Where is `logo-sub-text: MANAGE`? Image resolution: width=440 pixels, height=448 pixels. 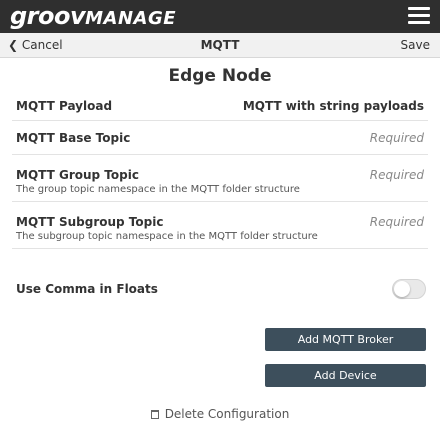
logo-sub-text: MANAGE is located at coordinates (131, 18).